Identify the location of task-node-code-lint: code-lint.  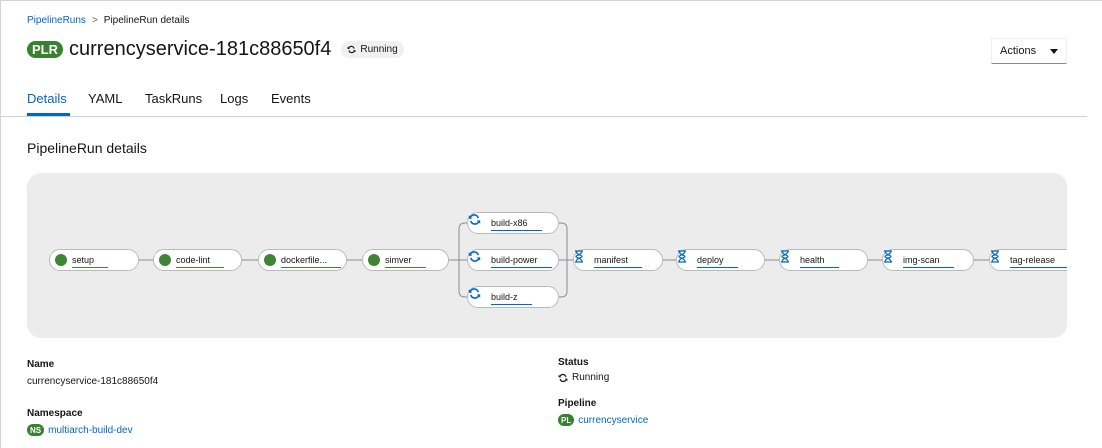
(197, 260).